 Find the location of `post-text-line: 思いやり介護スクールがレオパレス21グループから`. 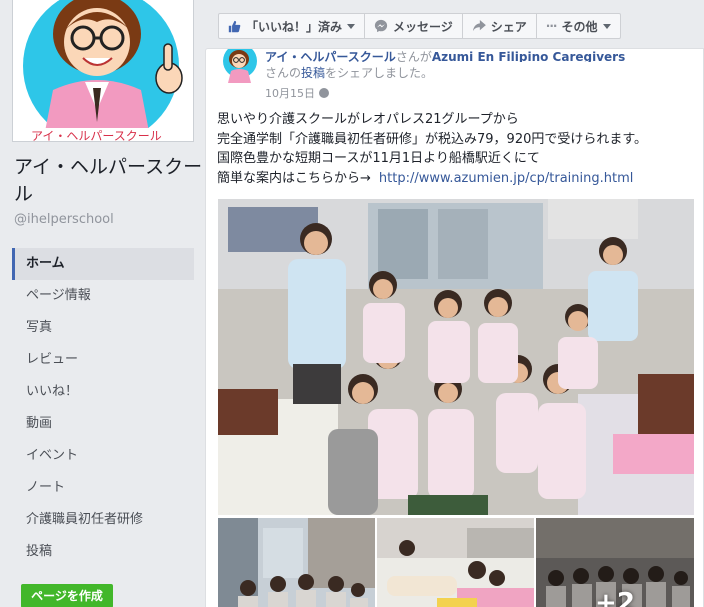

post-text-line: 思いやり介護スクールがレオパレス21グループから is located at coordinates (368, 119).